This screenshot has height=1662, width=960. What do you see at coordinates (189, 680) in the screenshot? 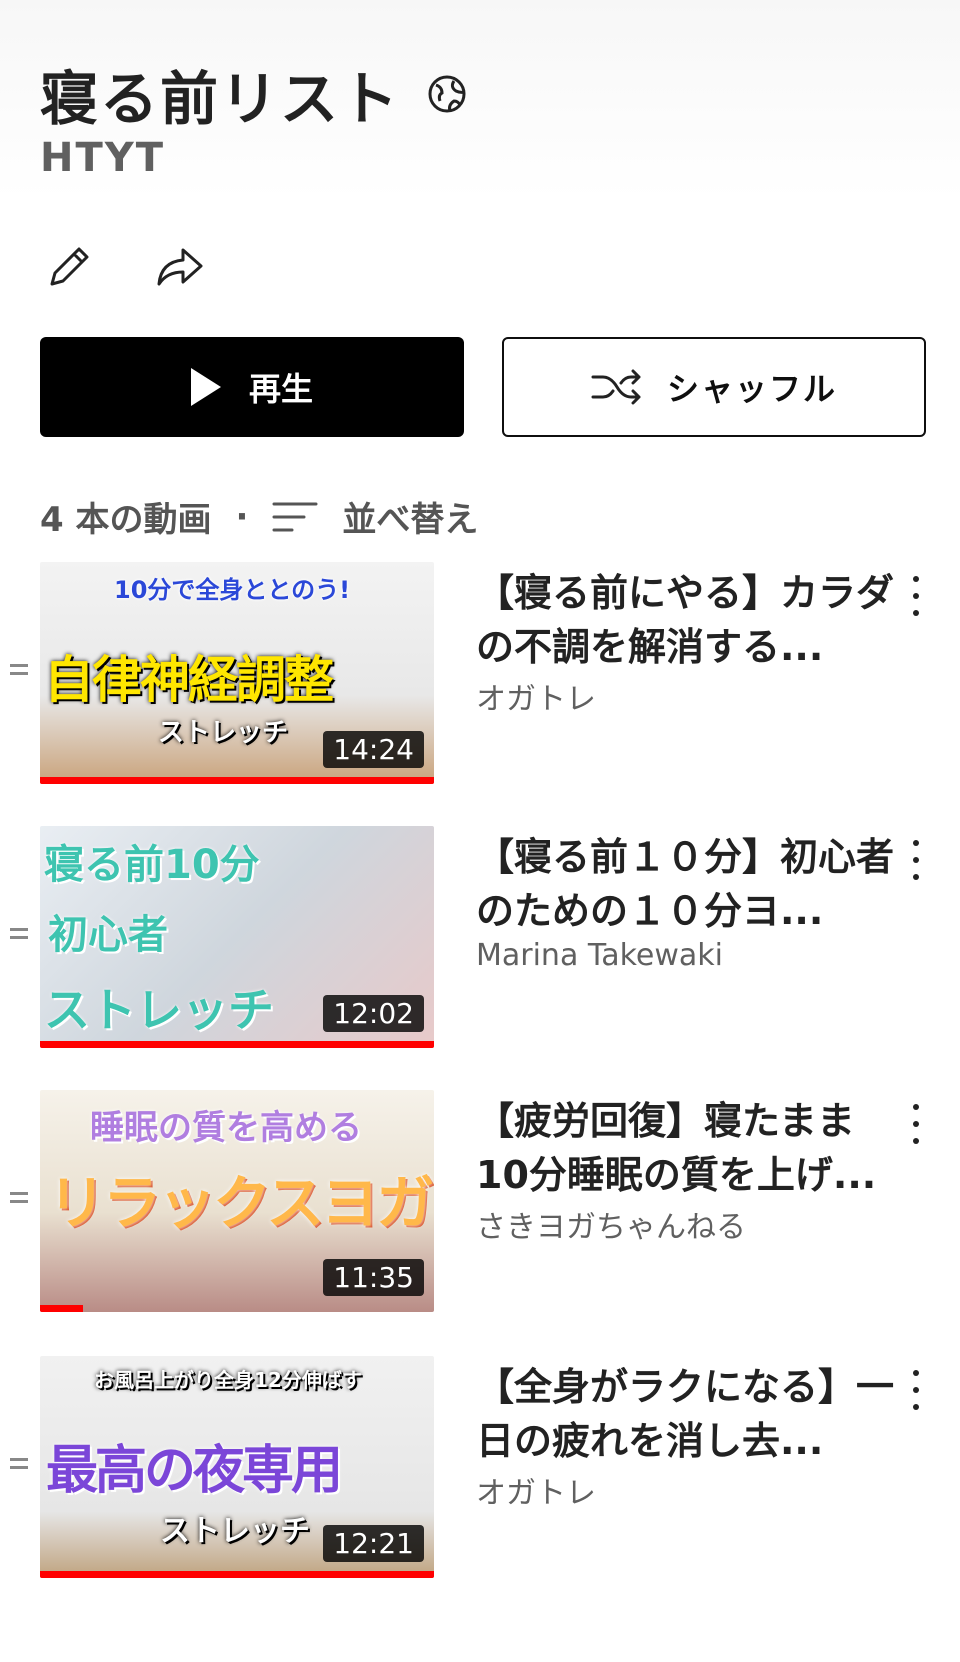
I see `thumb-caption-main: 自律神経調整` at bounding box center [189, 680].